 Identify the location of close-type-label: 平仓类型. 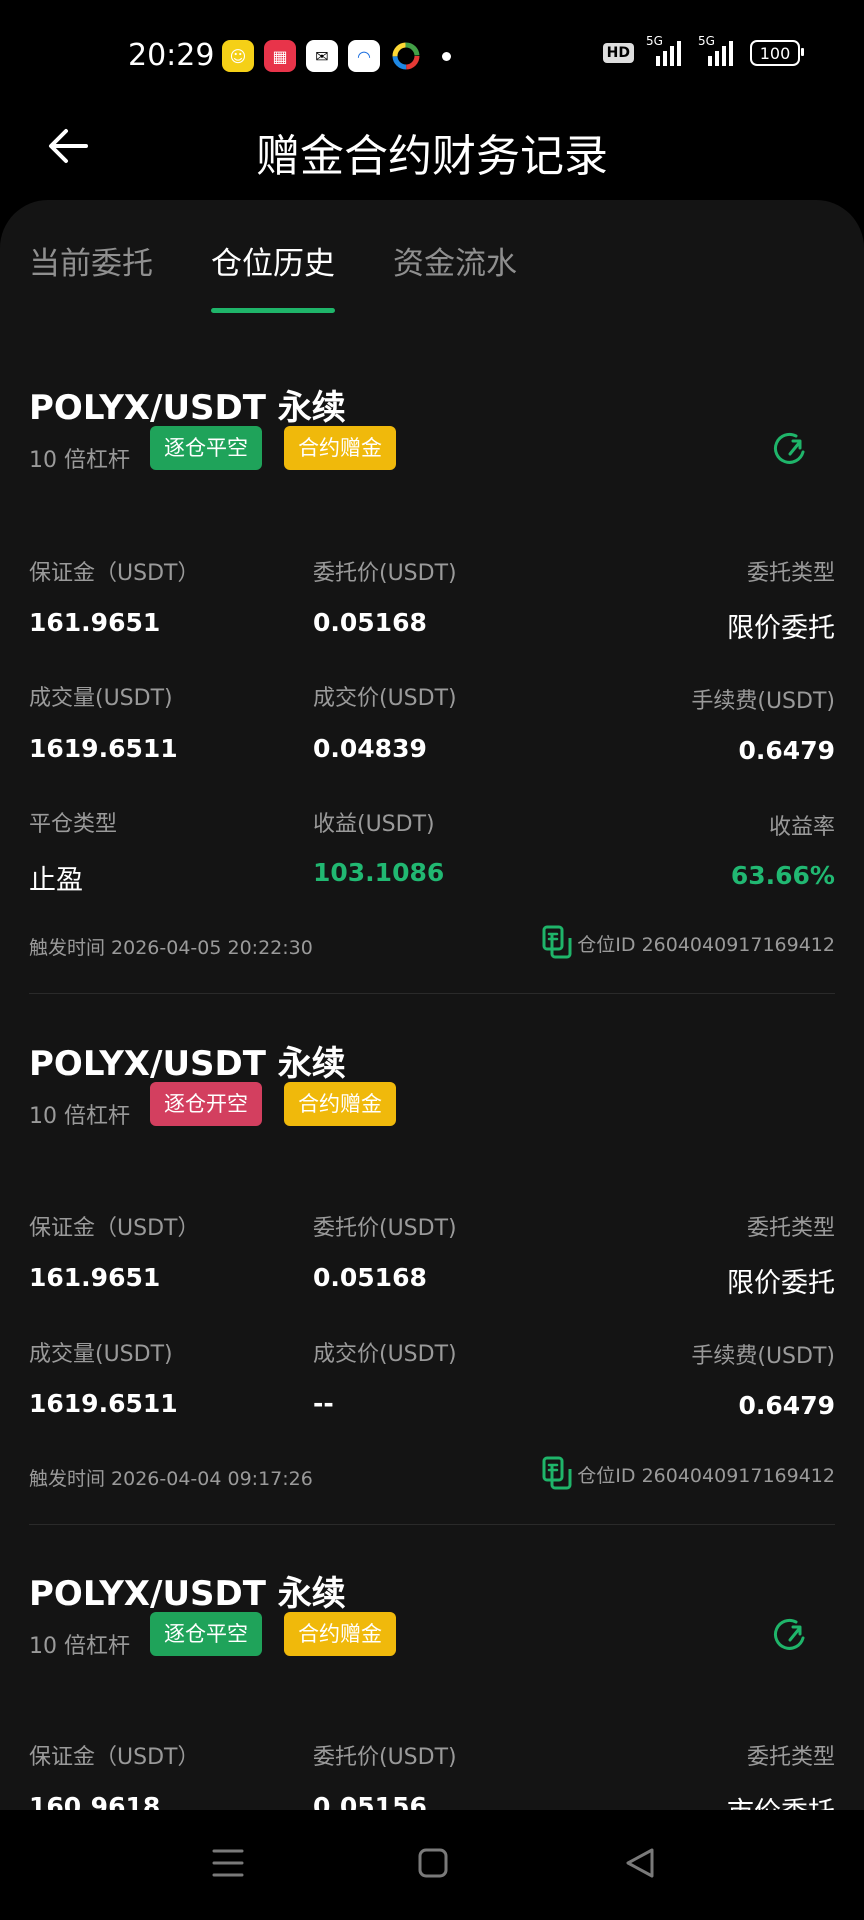
(73, 824).